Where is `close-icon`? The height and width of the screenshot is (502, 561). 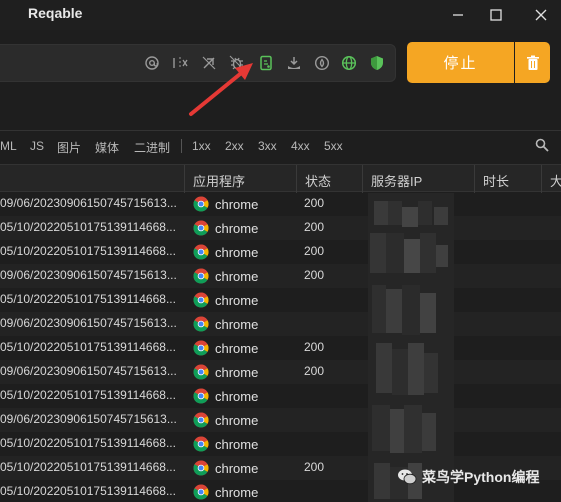
close-icon is located at coordinates (541, 15).